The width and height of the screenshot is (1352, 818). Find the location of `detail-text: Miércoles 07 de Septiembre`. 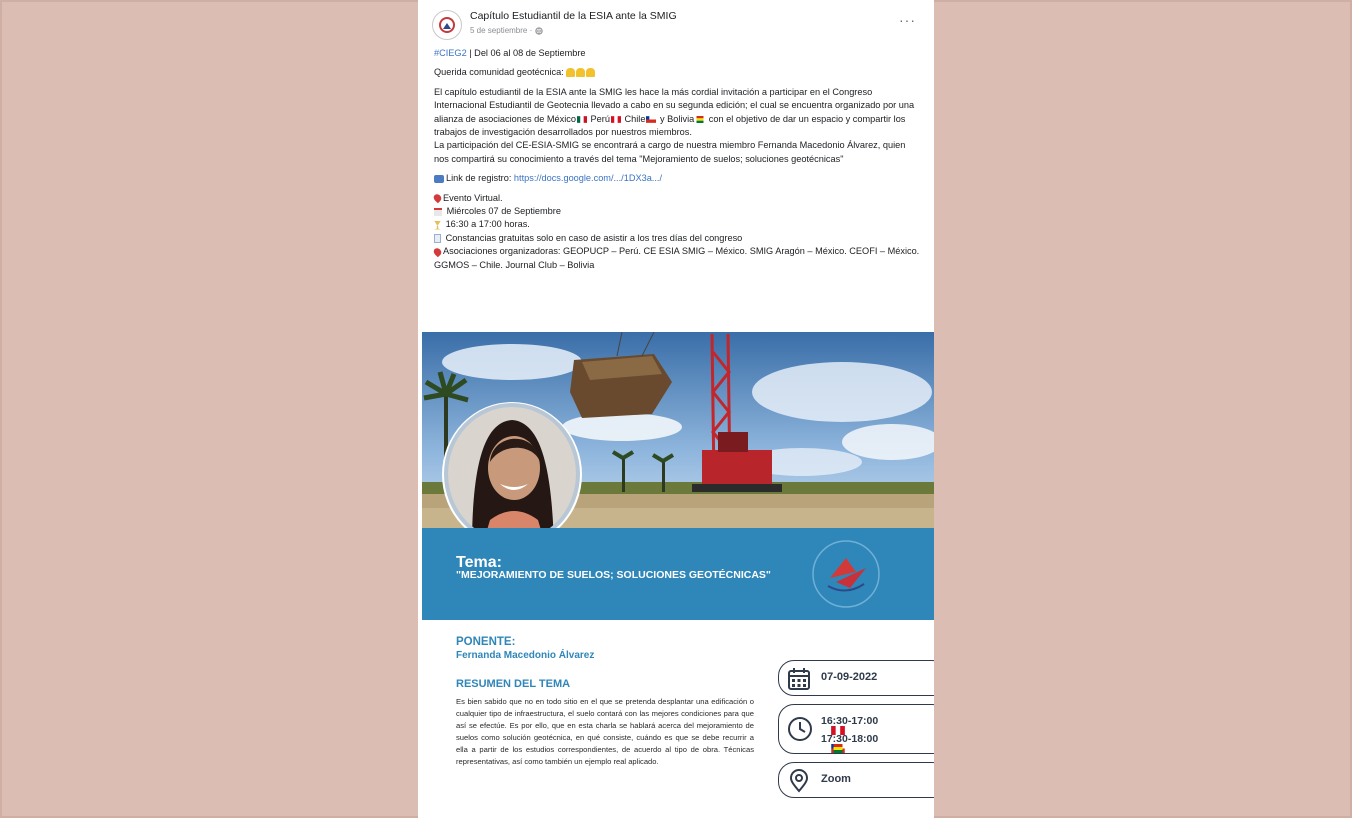

detail-text: Miércoles 07 de Septiembre is located at coordinates (503, 211).